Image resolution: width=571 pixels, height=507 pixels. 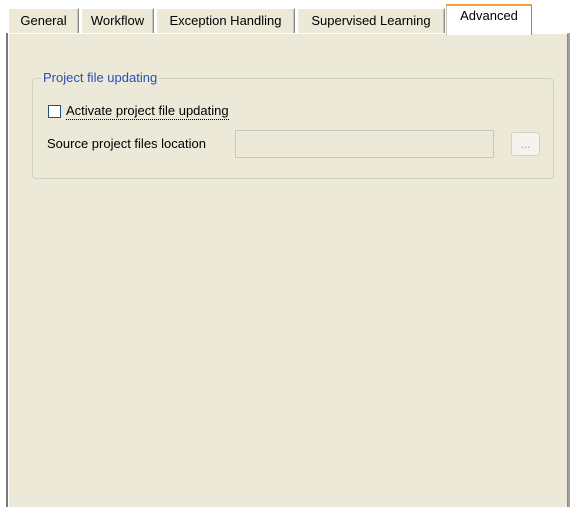 I want to click on group-title: Project file updating, so click(x=100, y=78).